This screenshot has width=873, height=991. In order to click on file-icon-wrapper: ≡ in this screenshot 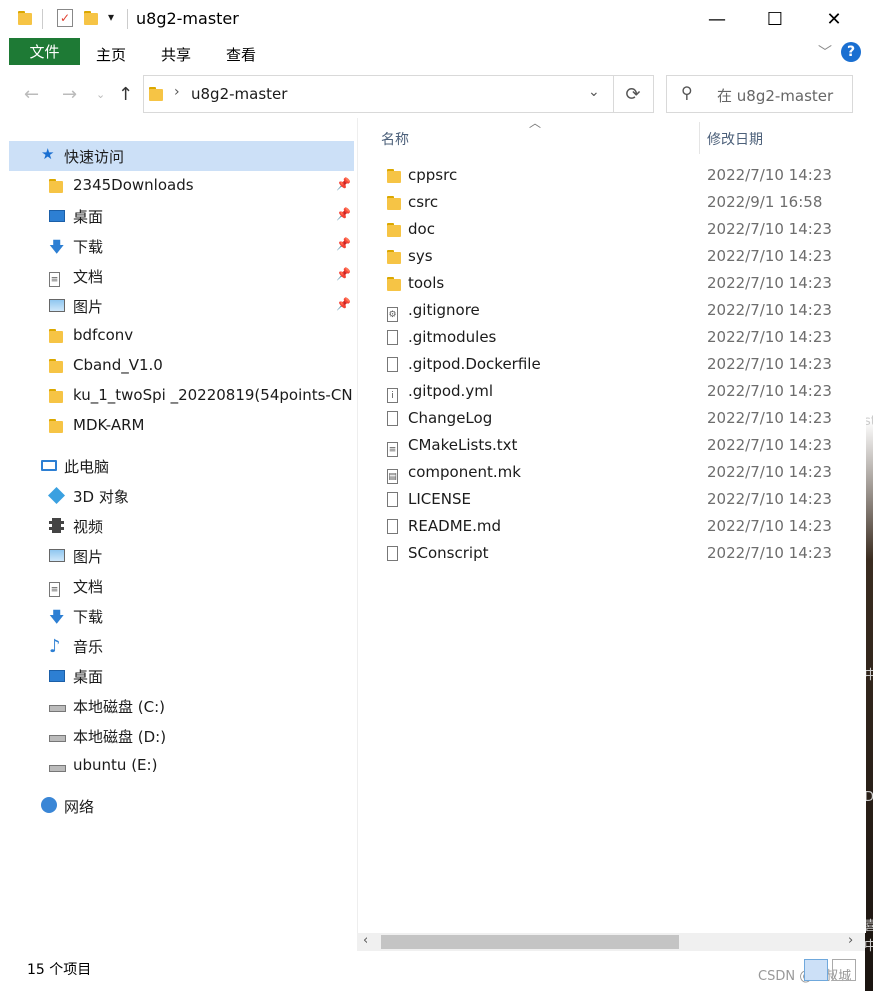, I will do `click(392, 447)`.